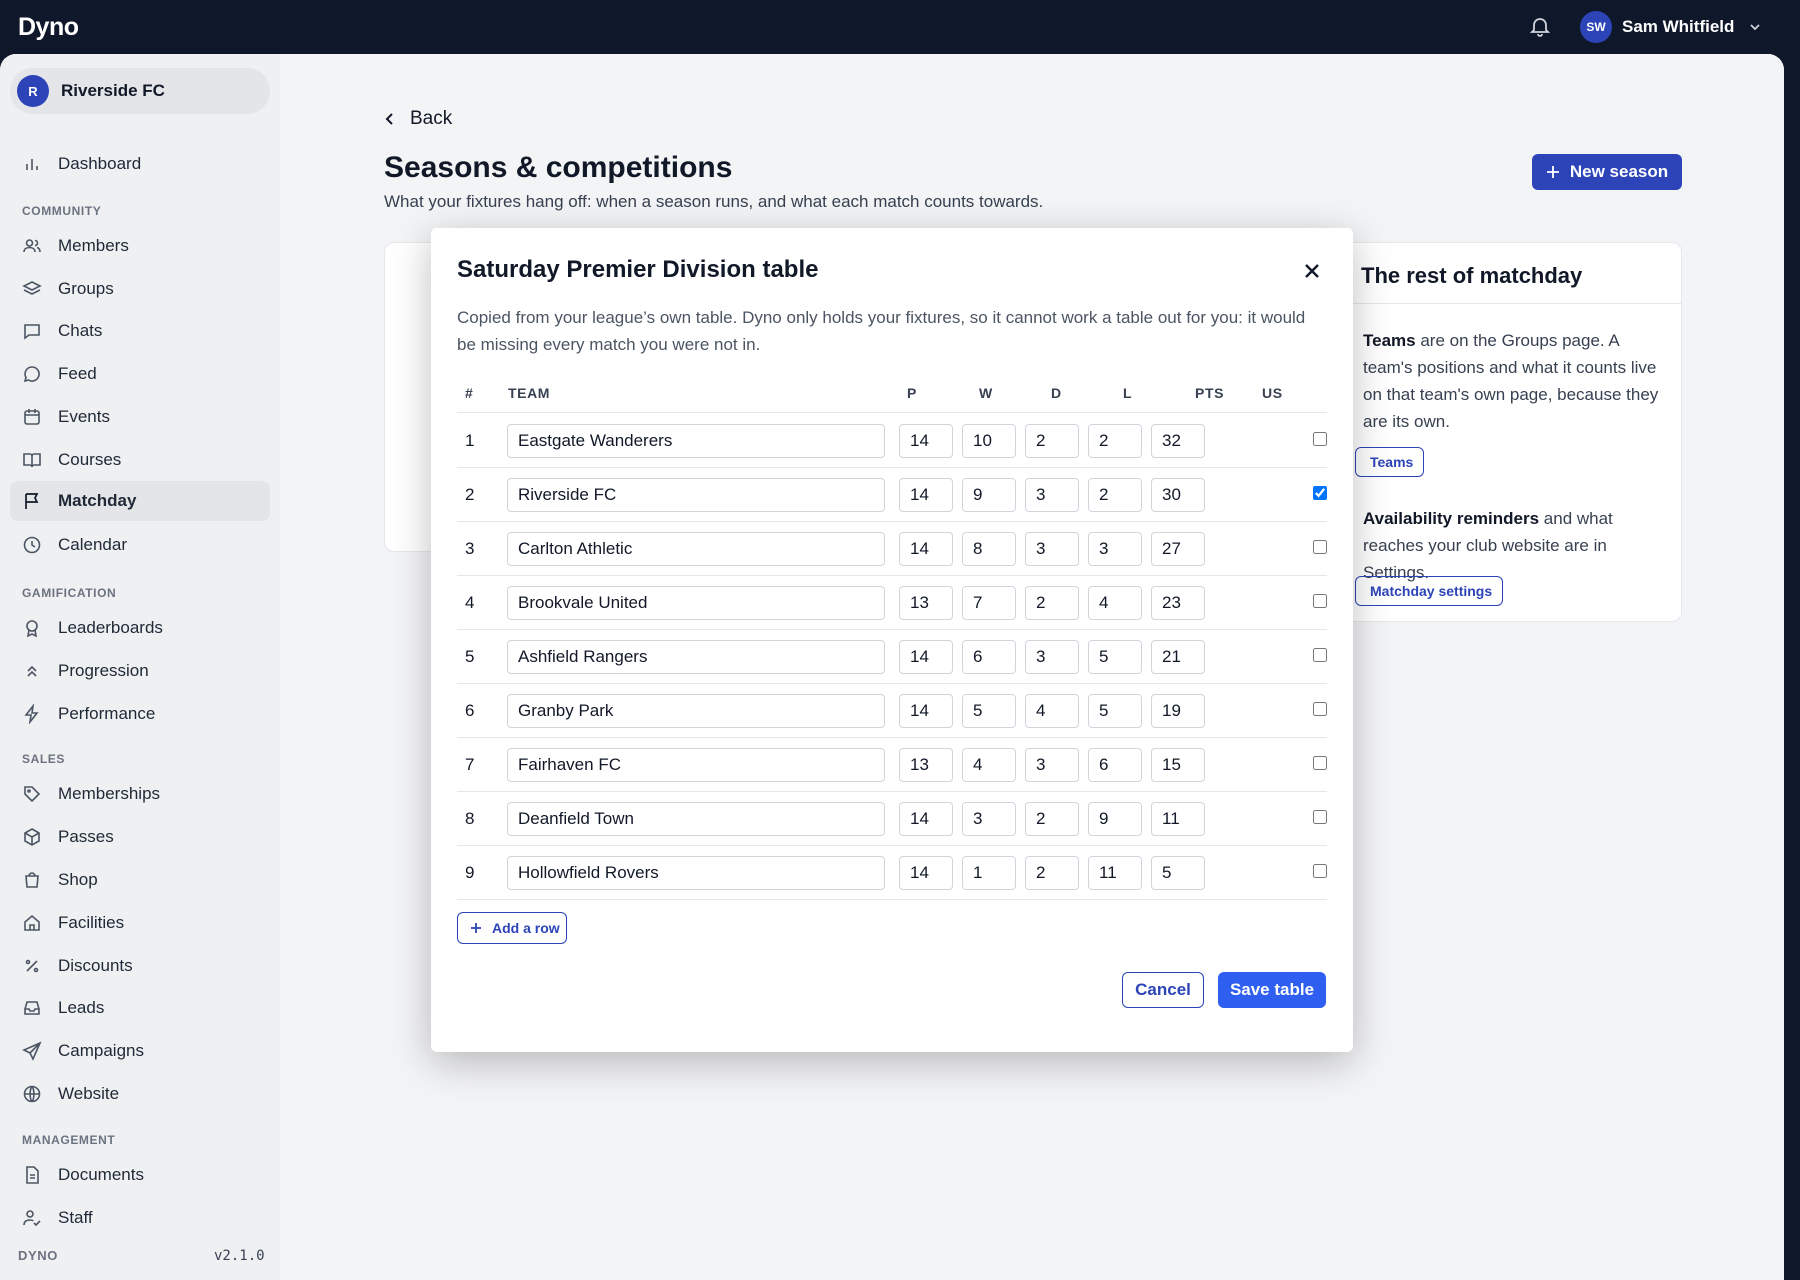 The image size is (1800, 1280). I want to click on save-table-button: Save table, so click(1272, 990).